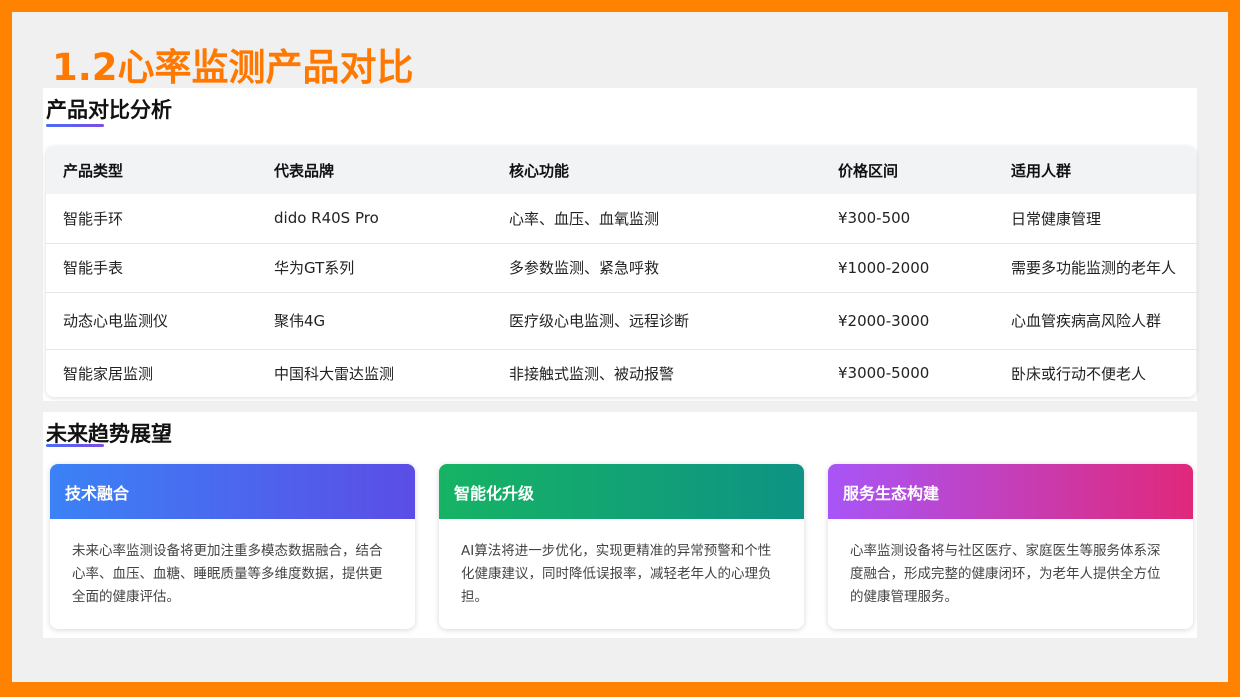 The height and width of the screenshot is (697, 1240). I want to click on table-cell: 聚伟4G, so click(300, 321).